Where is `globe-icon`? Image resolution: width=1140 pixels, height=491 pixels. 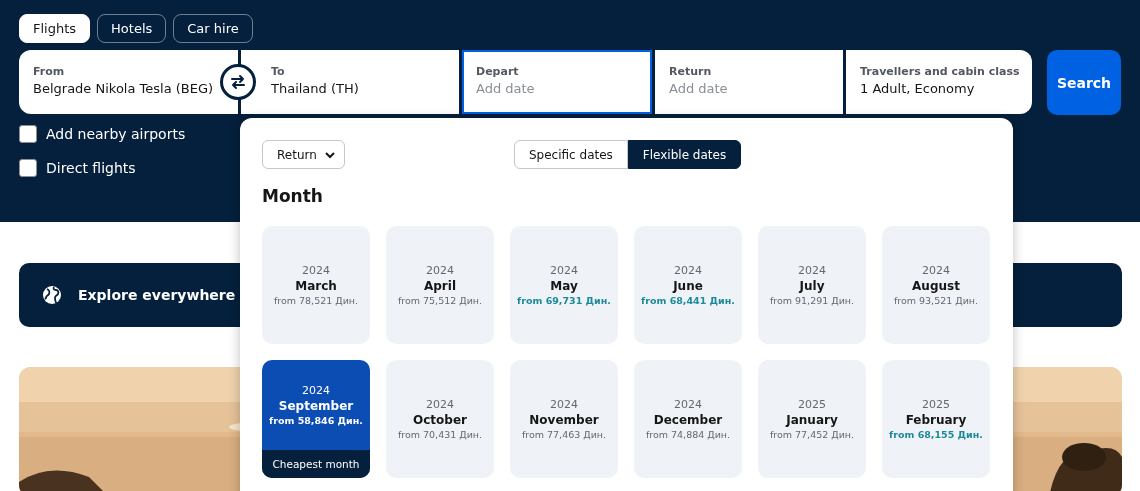 globe-icon is located at coordinates (52, 295).